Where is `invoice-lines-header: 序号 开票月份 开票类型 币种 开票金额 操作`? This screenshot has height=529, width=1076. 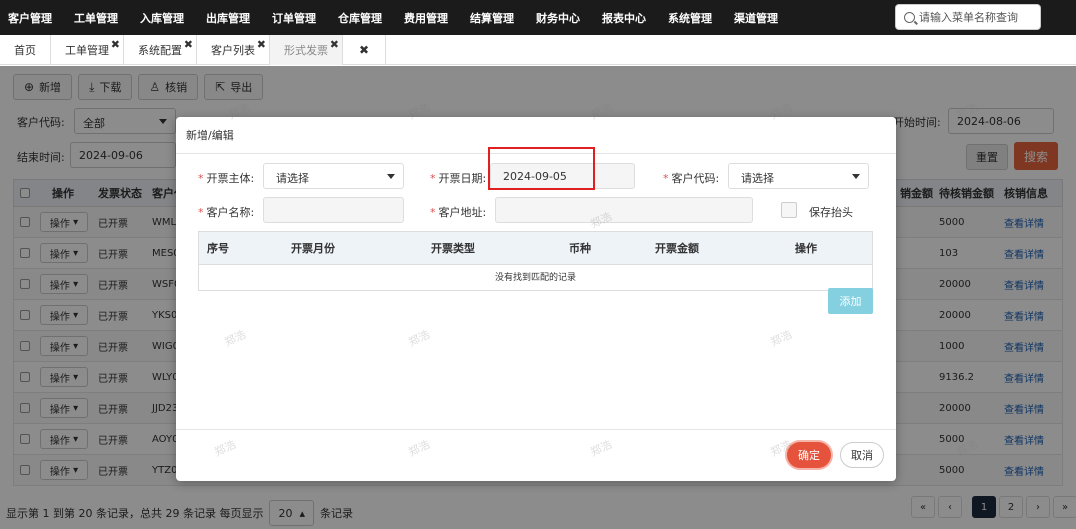
invoice-lines-header: 序号 开票月份 开票类型 币种 开票金额 操作 is located at coordinates (535, 248).